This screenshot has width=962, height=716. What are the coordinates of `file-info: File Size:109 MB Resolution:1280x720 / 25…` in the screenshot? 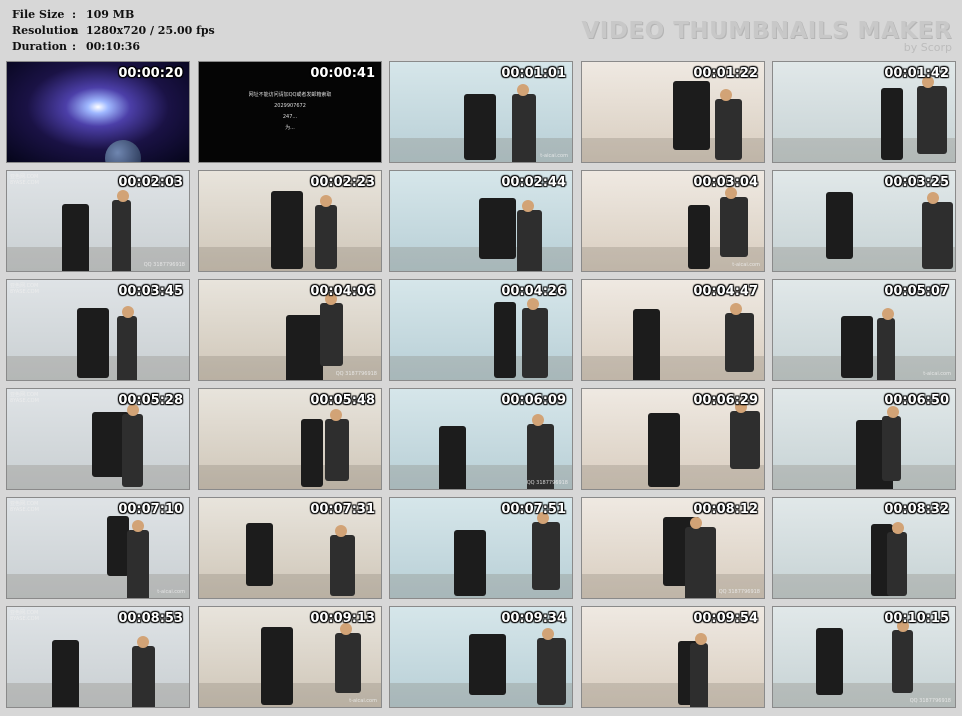 It's located at (113, 31).